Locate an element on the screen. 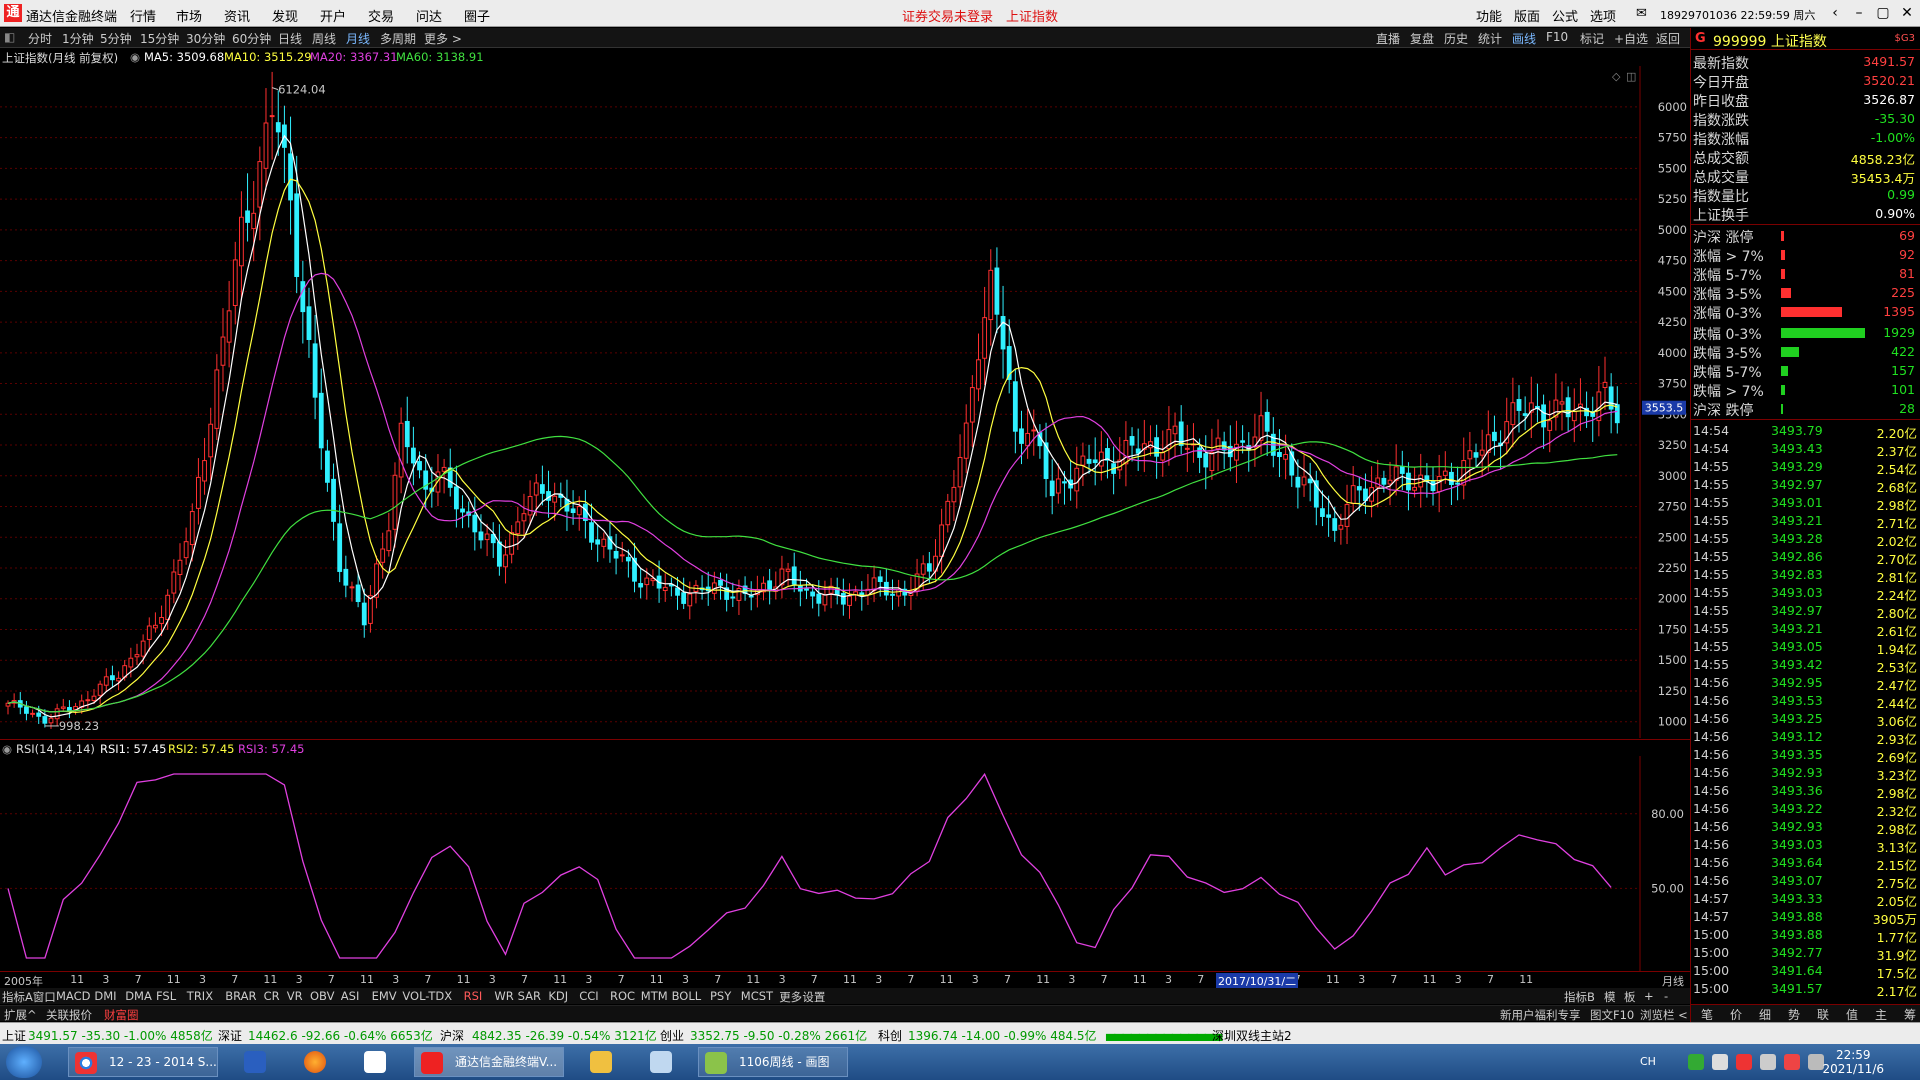 The image size is (1920, 1080). indicator-tab-18: CCI is located at coordinates (588, 996).